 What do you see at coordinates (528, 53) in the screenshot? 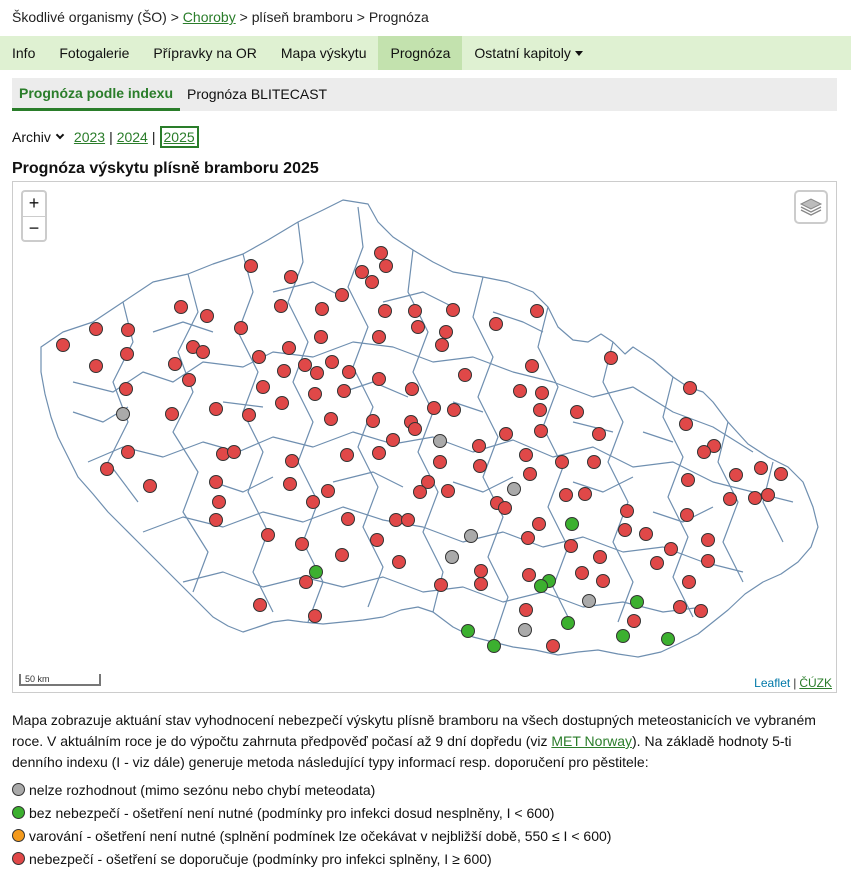
I see `nav-ostatni-kapitoly: Ostatní kapitoly` at bounding box center [528, 53].